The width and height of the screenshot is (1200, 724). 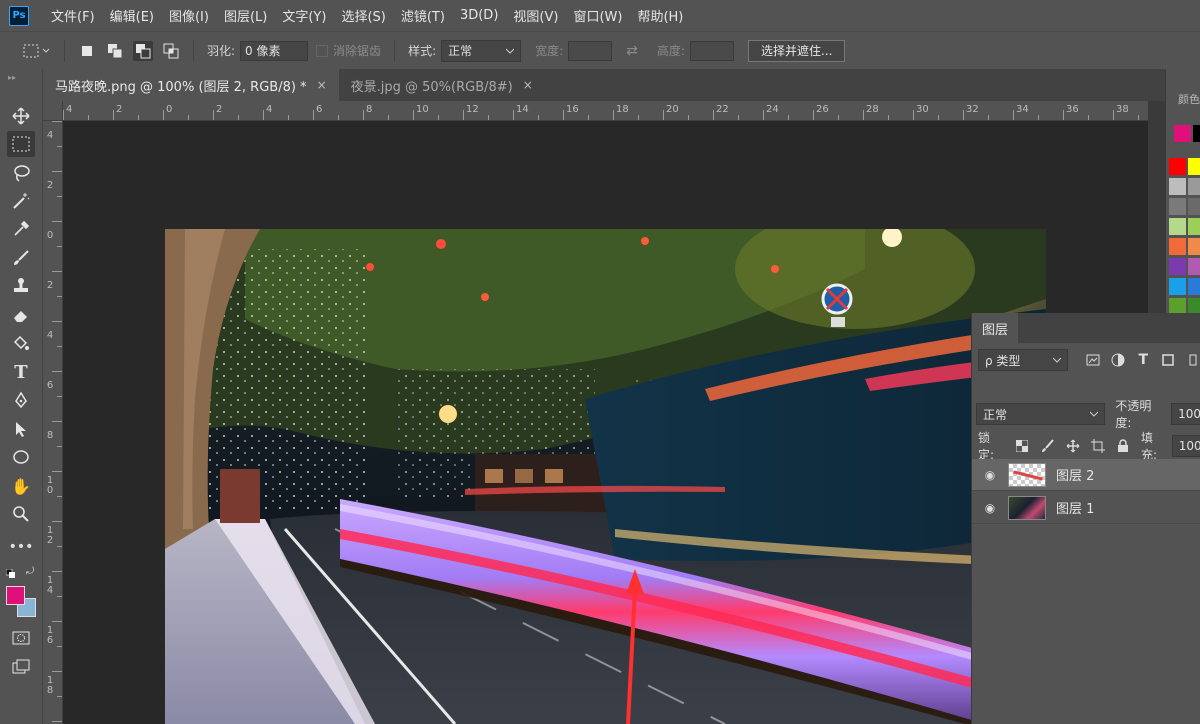 What do you see at coordinates (660, 15) in the screenshot?
I see `menu-help: 帮助(H)` at bounding box center [660, 15].